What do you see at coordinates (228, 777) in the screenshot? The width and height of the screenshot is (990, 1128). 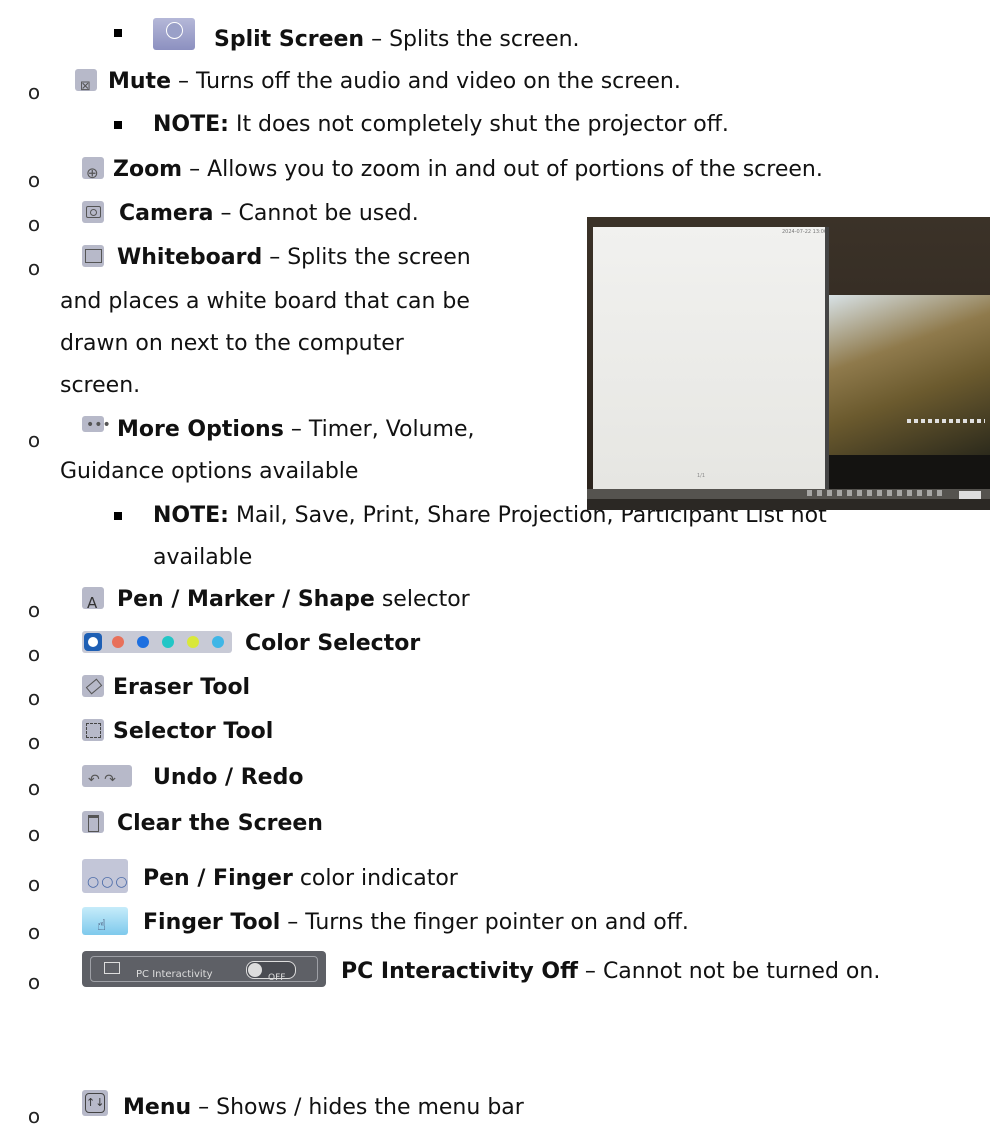 I see `item-title: Undo / Redo` at bounding box center [228, 777].